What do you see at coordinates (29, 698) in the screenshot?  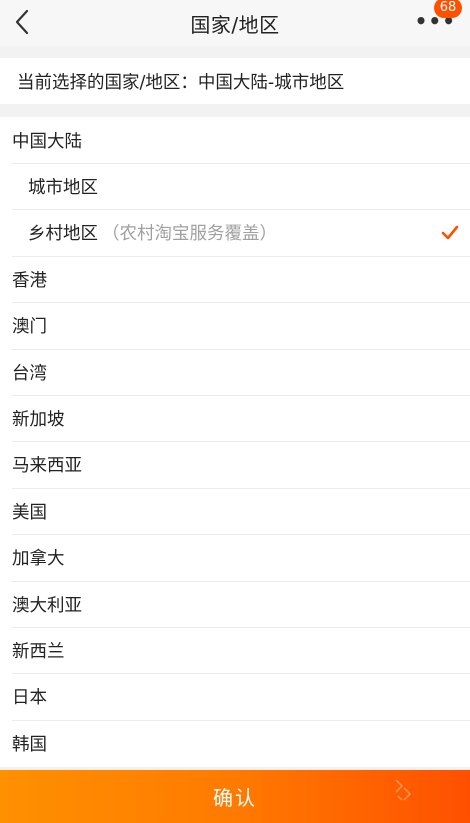 I see `region-item-label: 日本` at bounding box center [29, 698].